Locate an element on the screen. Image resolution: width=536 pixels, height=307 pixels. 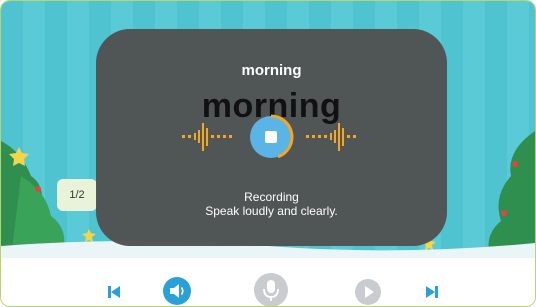
next-button is located at coordinates (432, 294).